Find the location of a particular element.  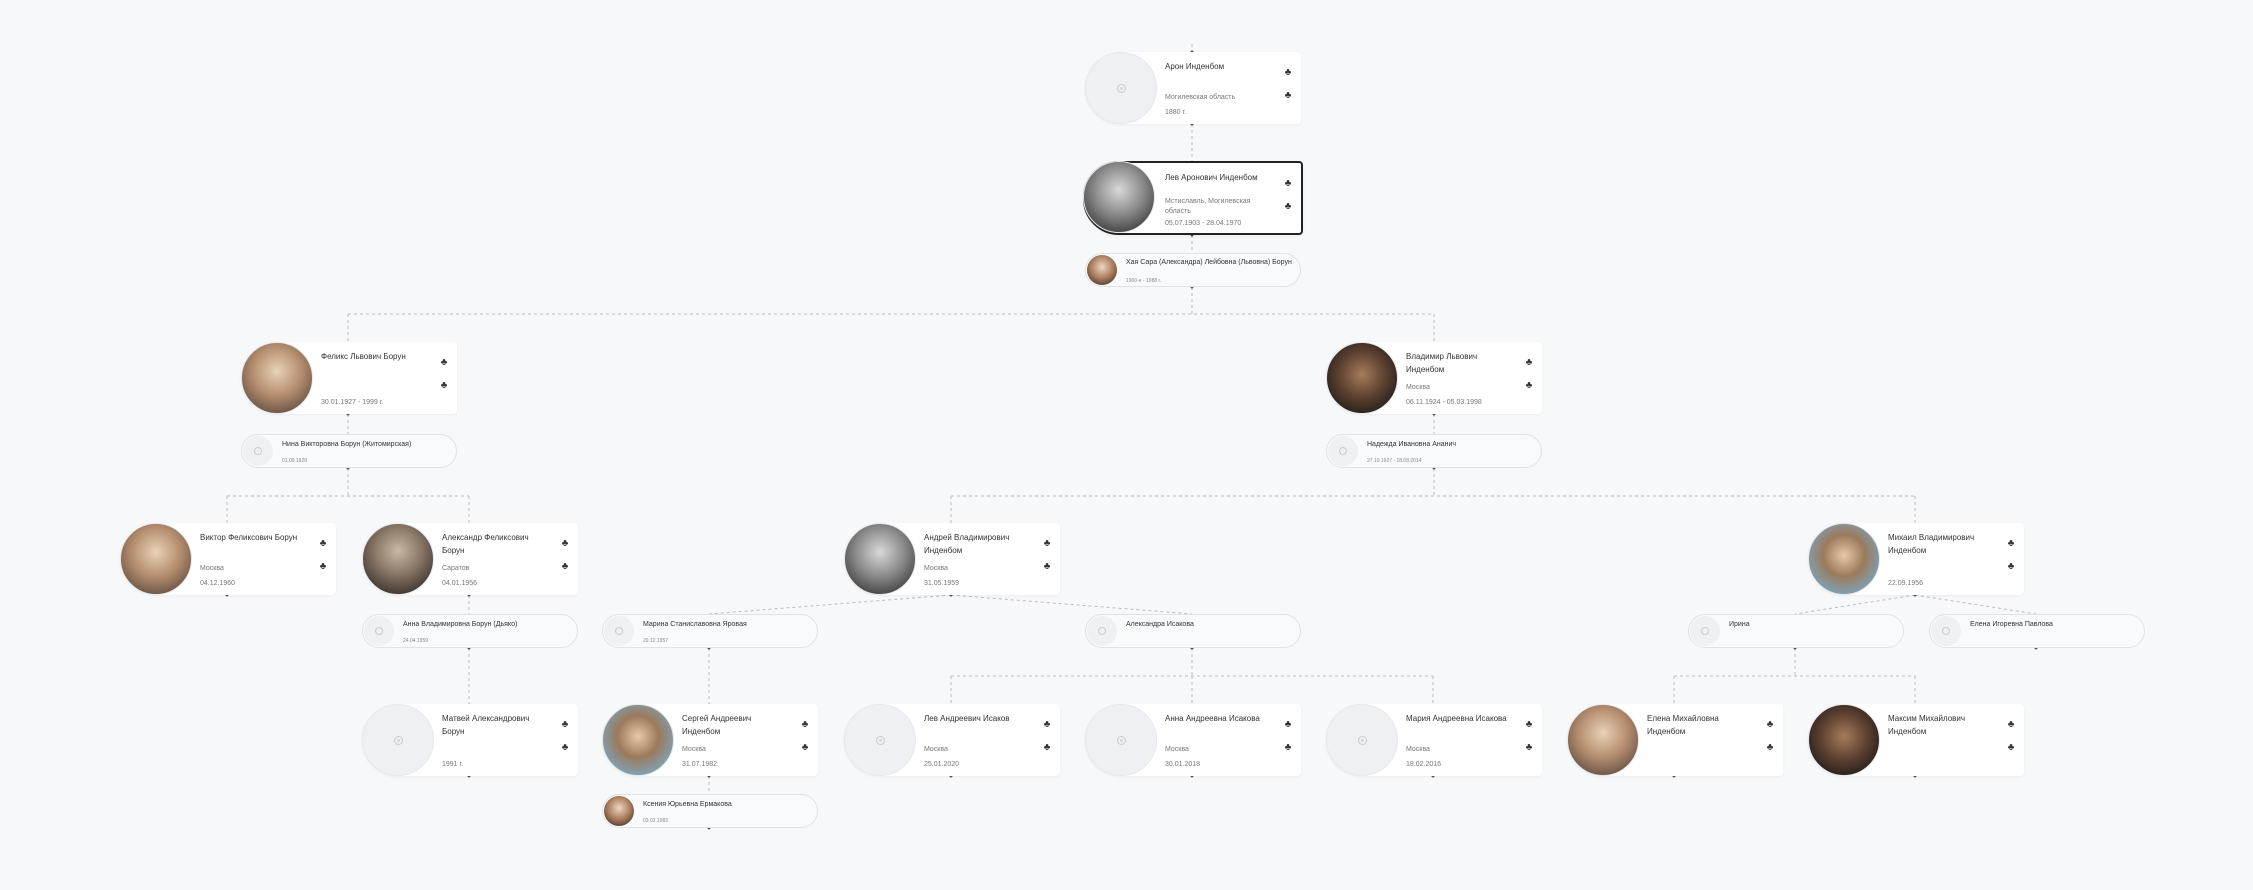

spouse-card-marina: Марина Станиславовна Яровая 29.12.1957 is located at coordinates (710, 631).